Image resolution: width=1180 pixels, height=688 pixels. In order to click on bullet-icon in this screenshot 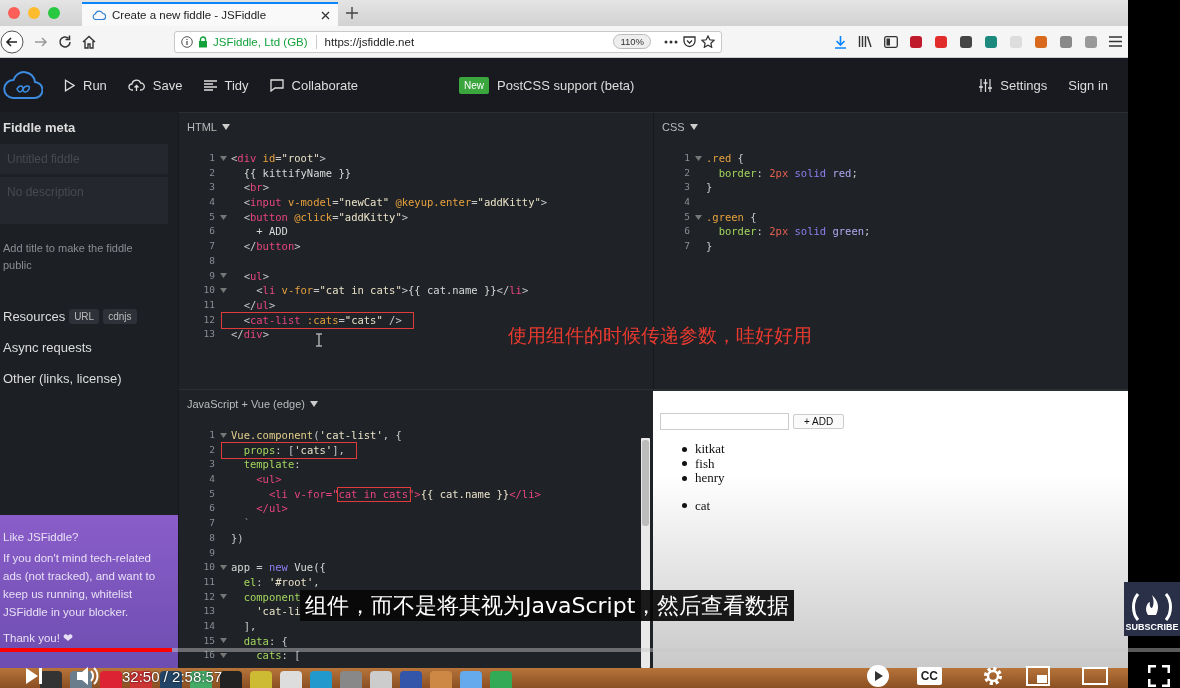, I will do `click(684, 464)`.